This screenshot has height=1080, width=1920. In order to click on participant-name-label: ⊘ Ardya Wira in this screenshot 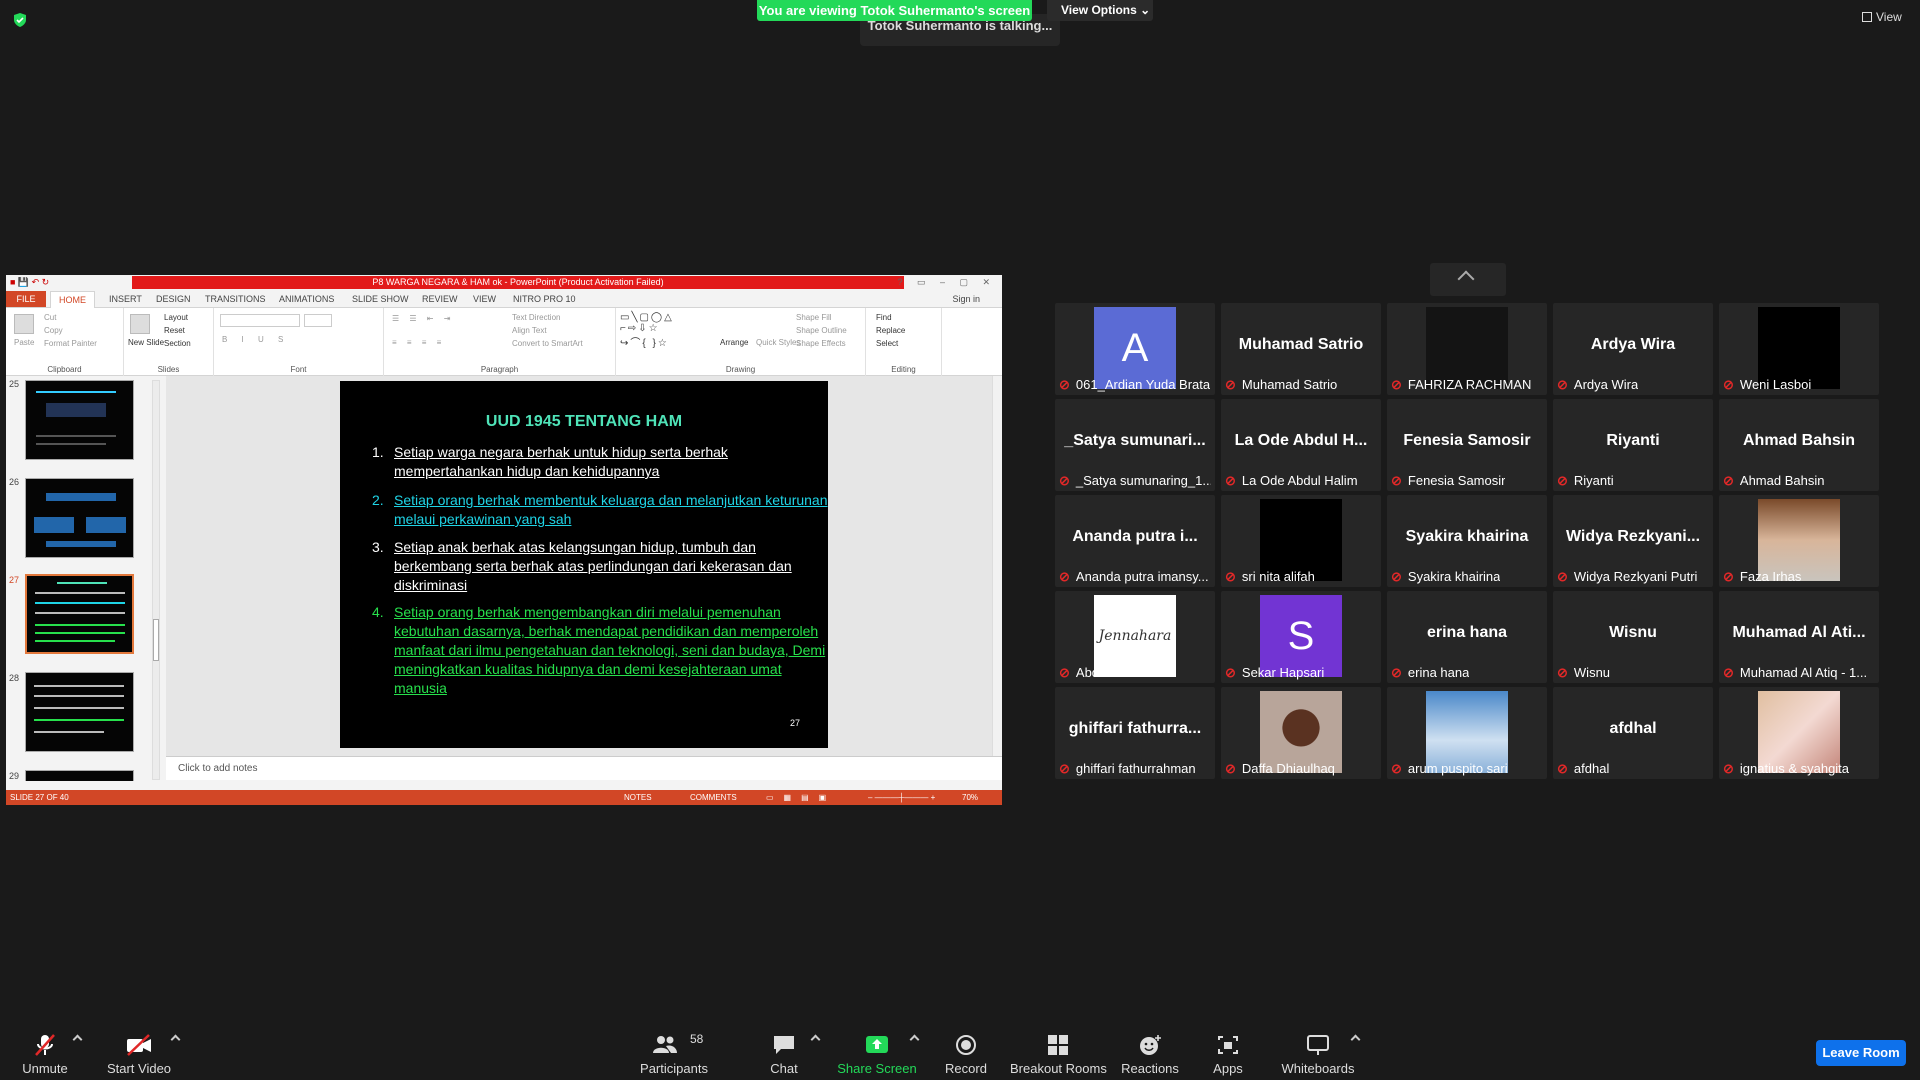, I will do `click(1597, 384)`.